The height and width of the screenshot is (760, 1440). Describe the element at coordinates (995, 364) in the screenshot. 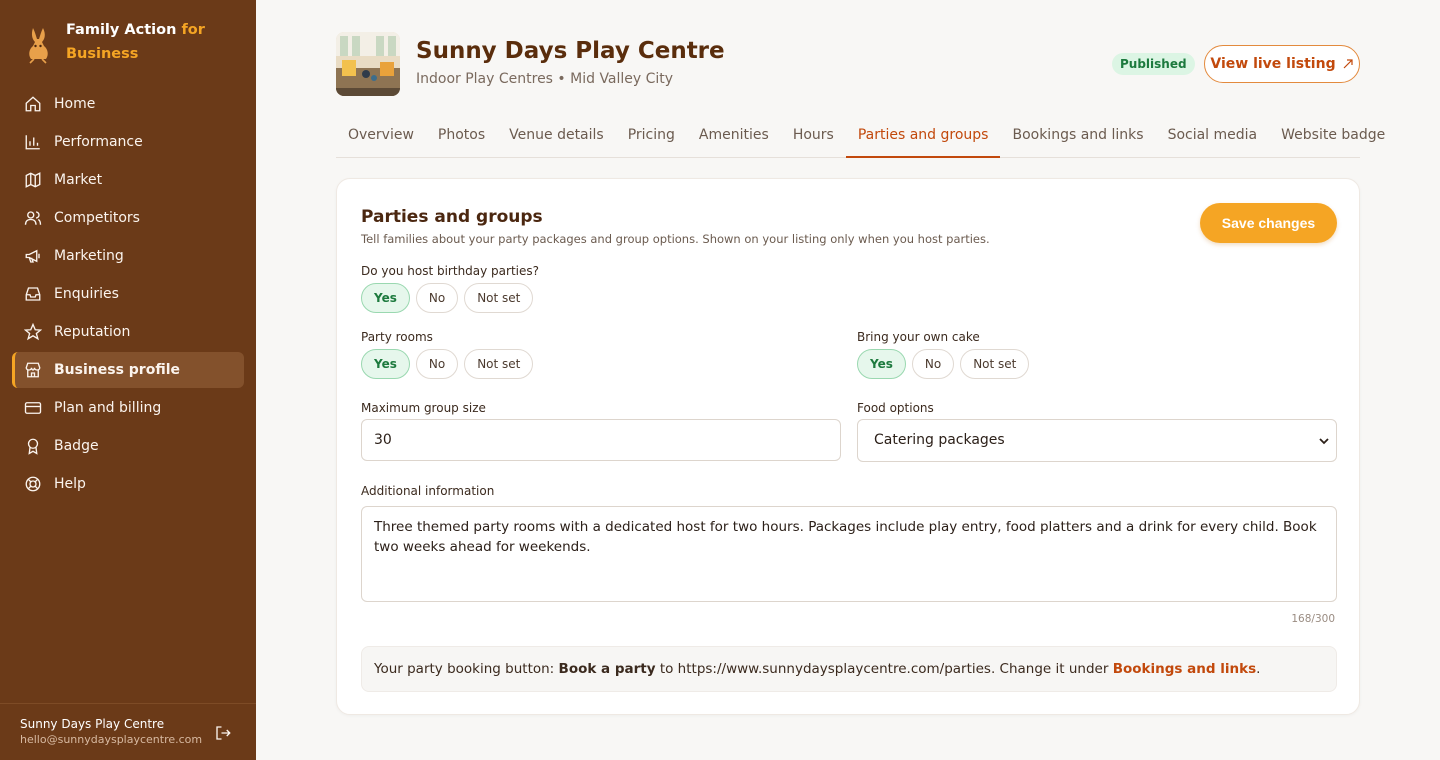

I see `own-cake-not-set-option: Not set` at that location.